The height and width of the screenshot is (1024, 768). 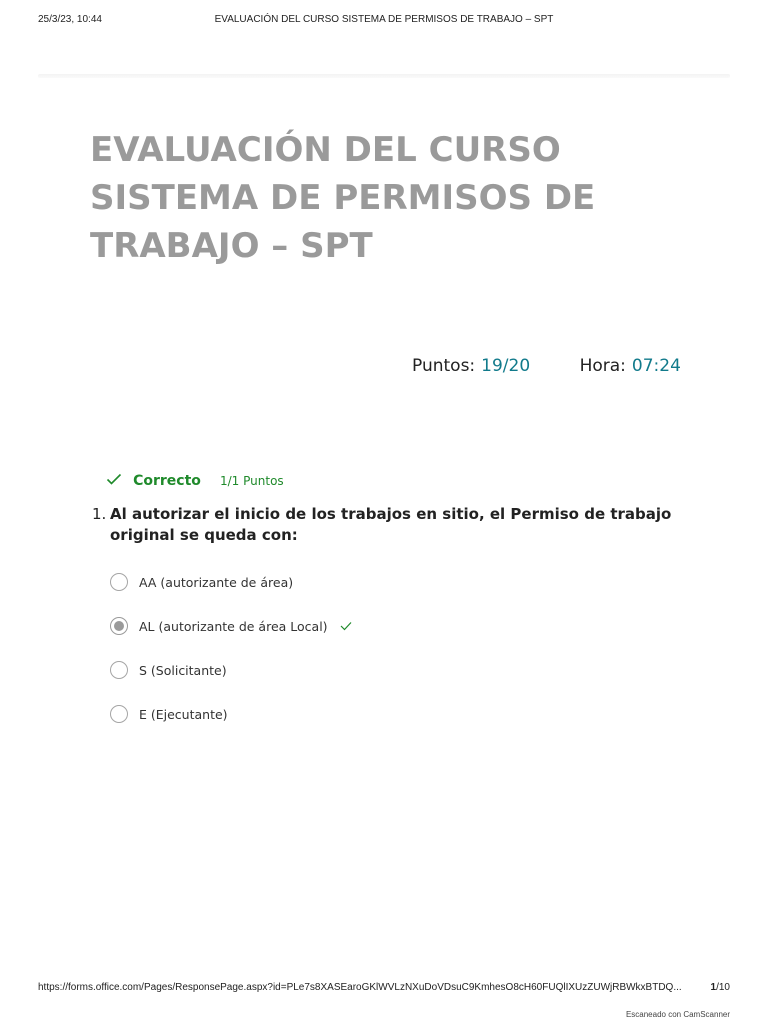 I want to click on result-status: Correcto, so click(x=167, y=481).